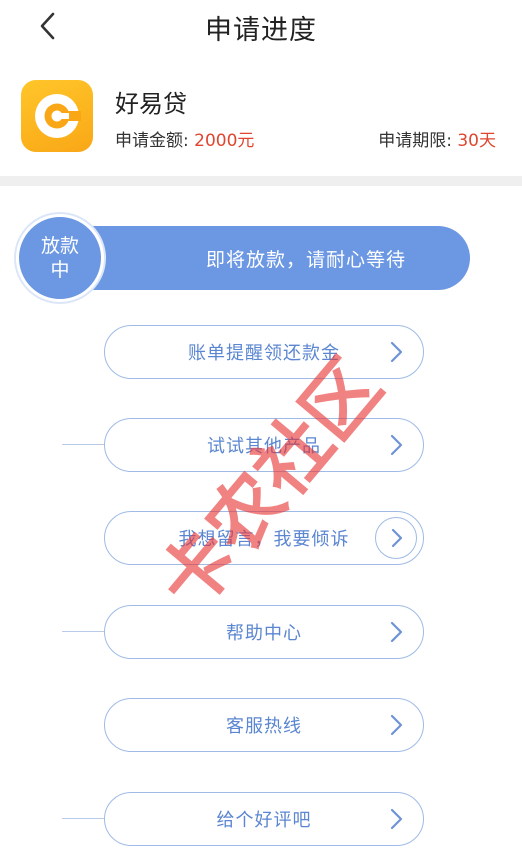 The width and height of the screenshot is (522, 854). I want to click on page-title: 申请进度, so click(261, 30).